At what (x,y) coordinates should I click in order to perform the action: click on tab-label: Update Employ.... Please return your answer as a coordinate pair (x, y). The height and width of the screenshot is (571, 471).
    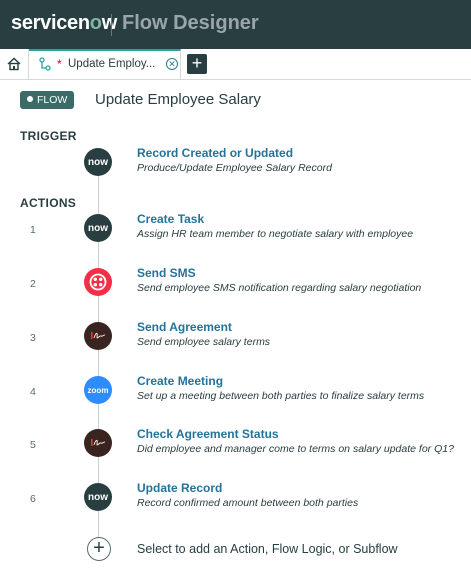
    Looking at the image, I should click on (112, 64).